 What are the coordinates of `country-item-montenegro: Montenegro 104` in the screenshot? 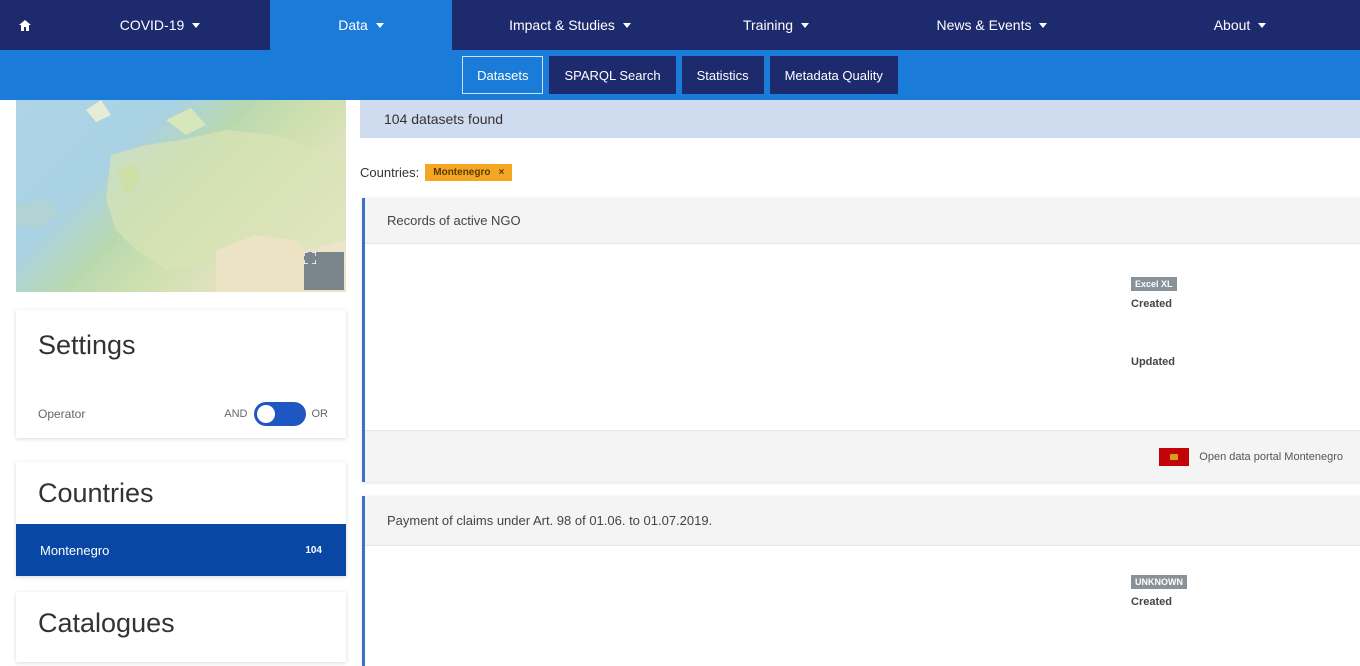 It's located at (181, 550).